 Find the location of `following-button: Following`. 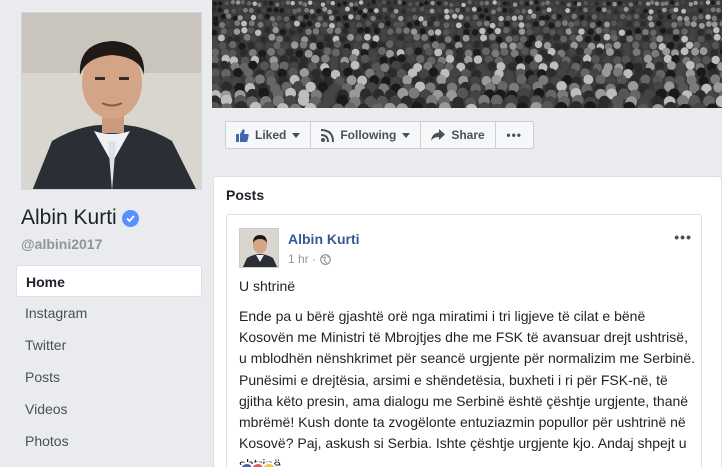

following-button: Following is located at coordinates (366, 135).